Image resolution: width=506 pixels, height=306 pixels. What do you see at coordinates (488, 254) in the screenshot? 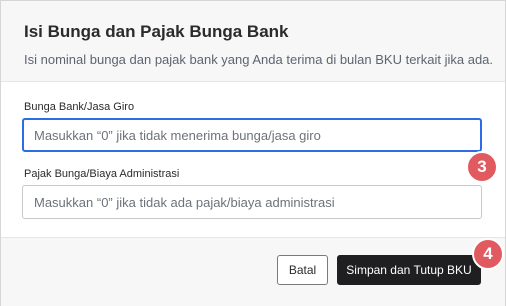
I see `step-4-badge: 4` at bounding box center [488, 254].